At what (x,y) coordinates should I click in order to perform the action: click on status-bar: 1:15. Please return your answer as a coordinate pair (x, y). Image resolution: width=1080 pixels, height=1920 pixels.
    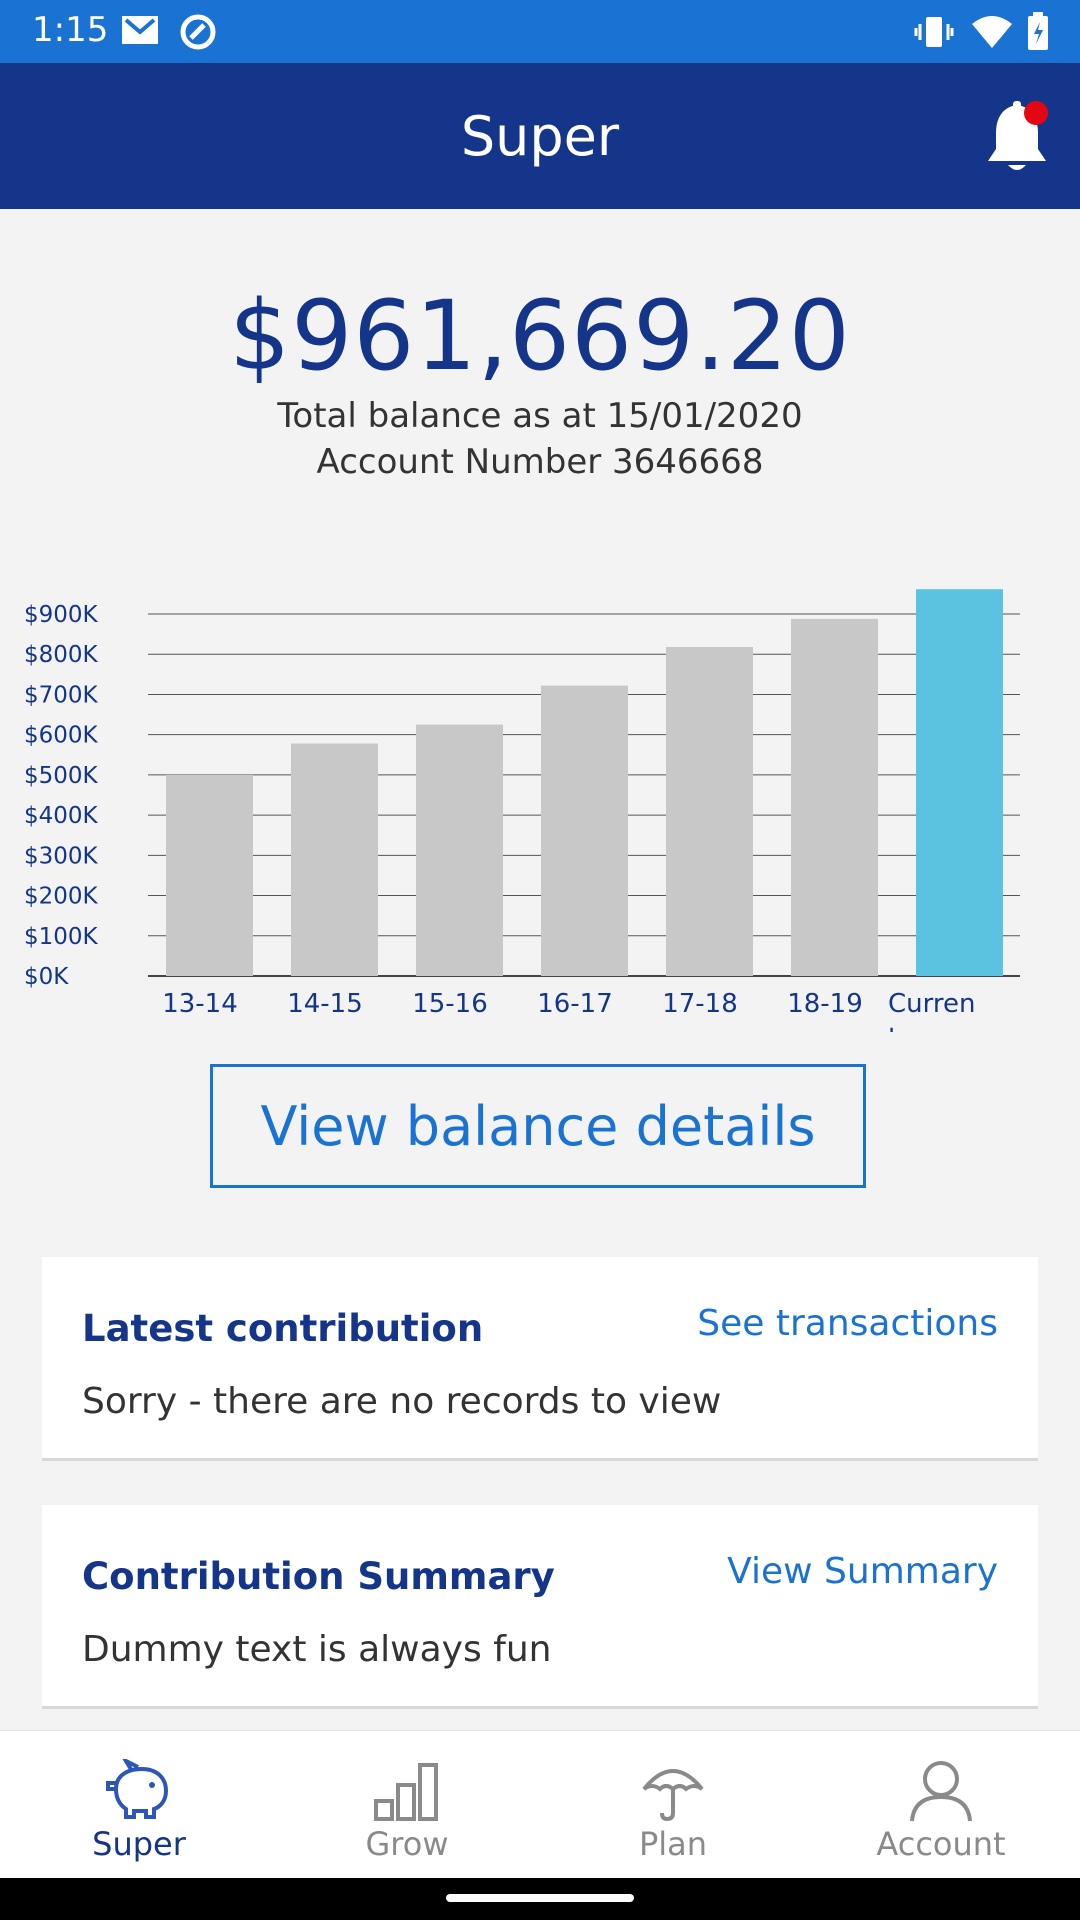
    Looking at the image, I should click on (540, 31).